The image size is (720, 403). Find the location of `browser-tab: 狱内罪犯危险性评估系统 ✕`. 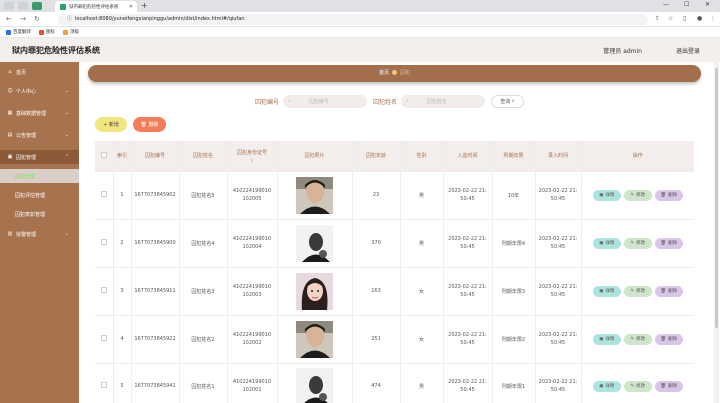

browser-tab: 狱内罪犯危险性评估系统 ✕ is located at coordinates (96, 6).